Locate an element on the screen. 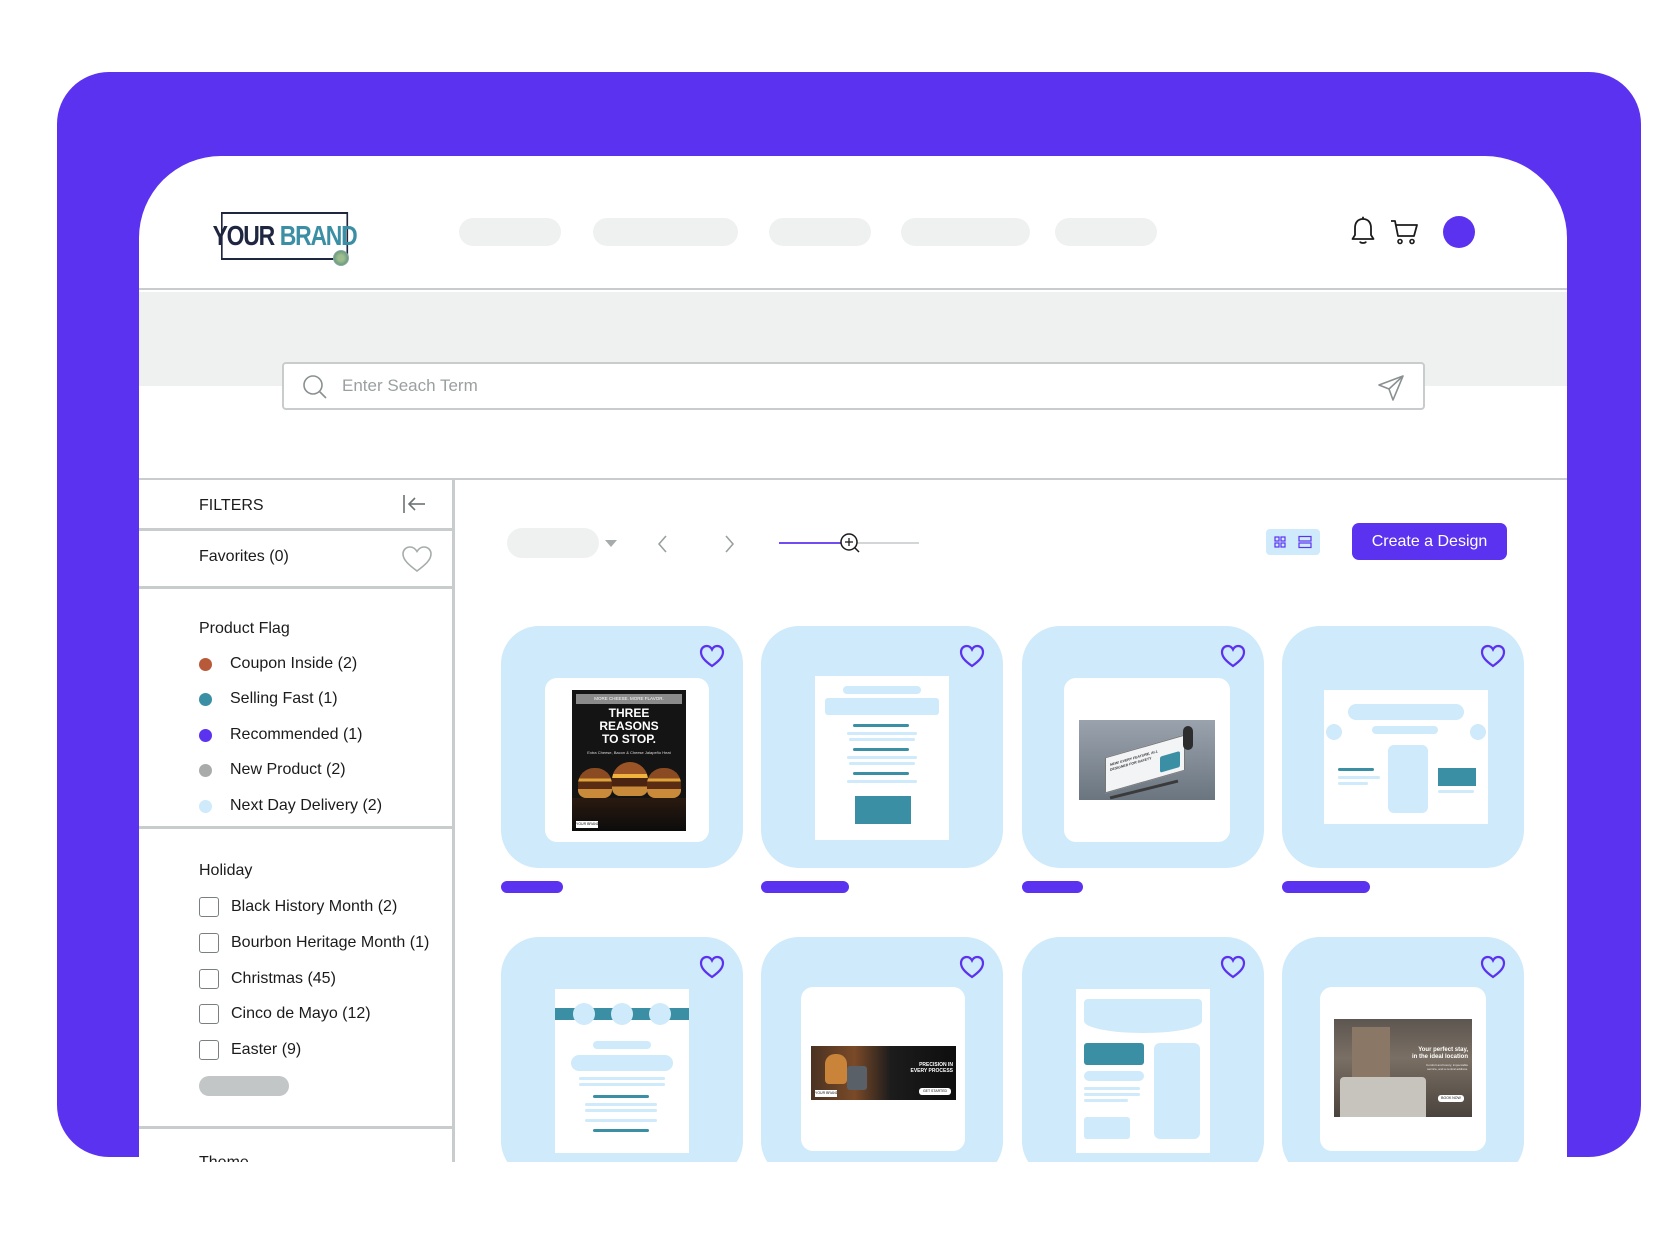 This screenshot has width=1667, height=1242. flag-next-day-delivery: Next Day Delivery (2) is located at coordinates (290, 806).